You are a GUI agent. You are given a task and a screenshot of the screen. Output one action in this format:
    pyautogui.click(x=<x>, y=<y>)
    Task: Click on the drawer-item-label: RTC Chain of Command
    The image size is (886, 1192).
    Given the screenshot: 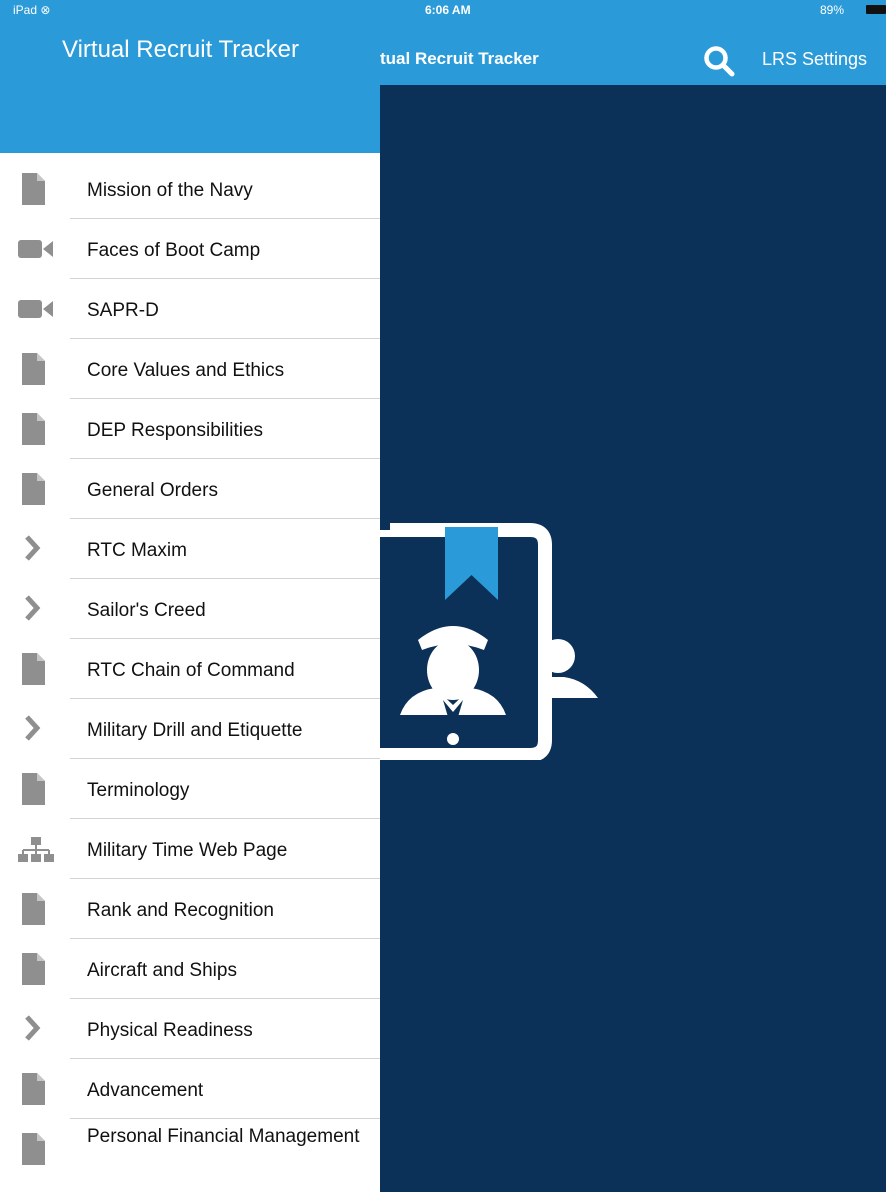 What is the action you would take?
    pyautogui.click(x=191, y=670)
    